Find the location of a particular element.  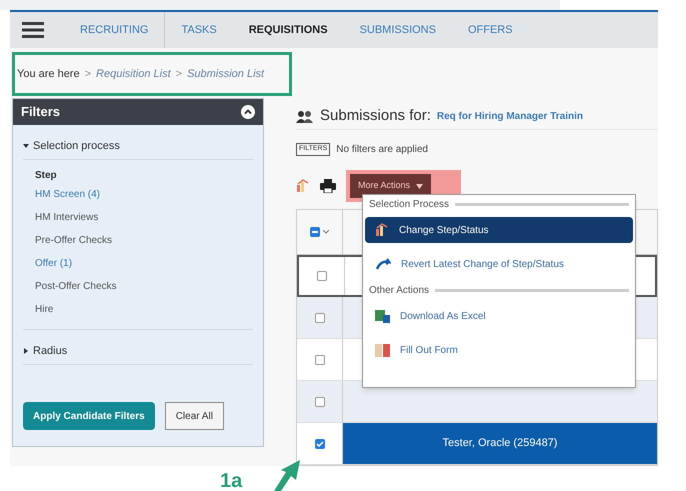

menu-item: Download As Excel is located at coordinates (499, 316).